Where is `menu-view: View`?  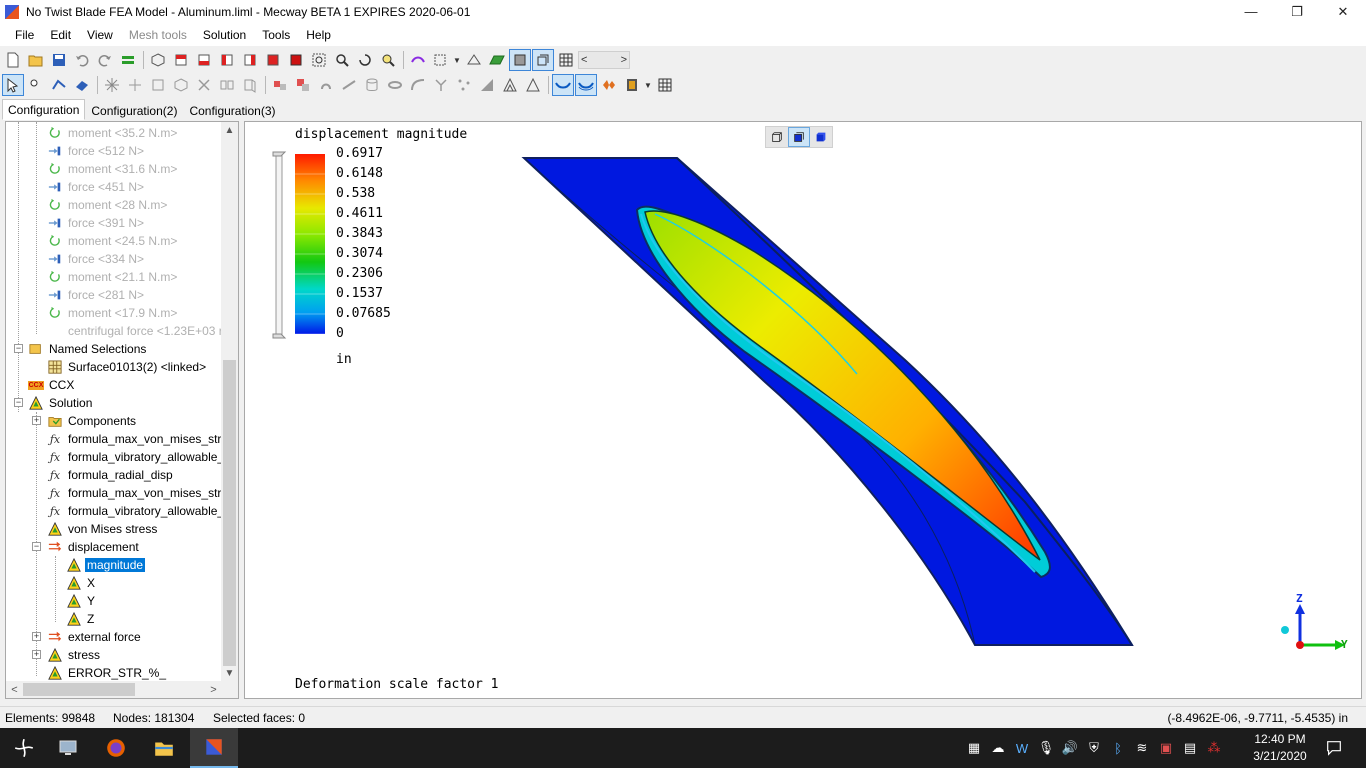
menu-view: View is located at coordinates (100, 35).